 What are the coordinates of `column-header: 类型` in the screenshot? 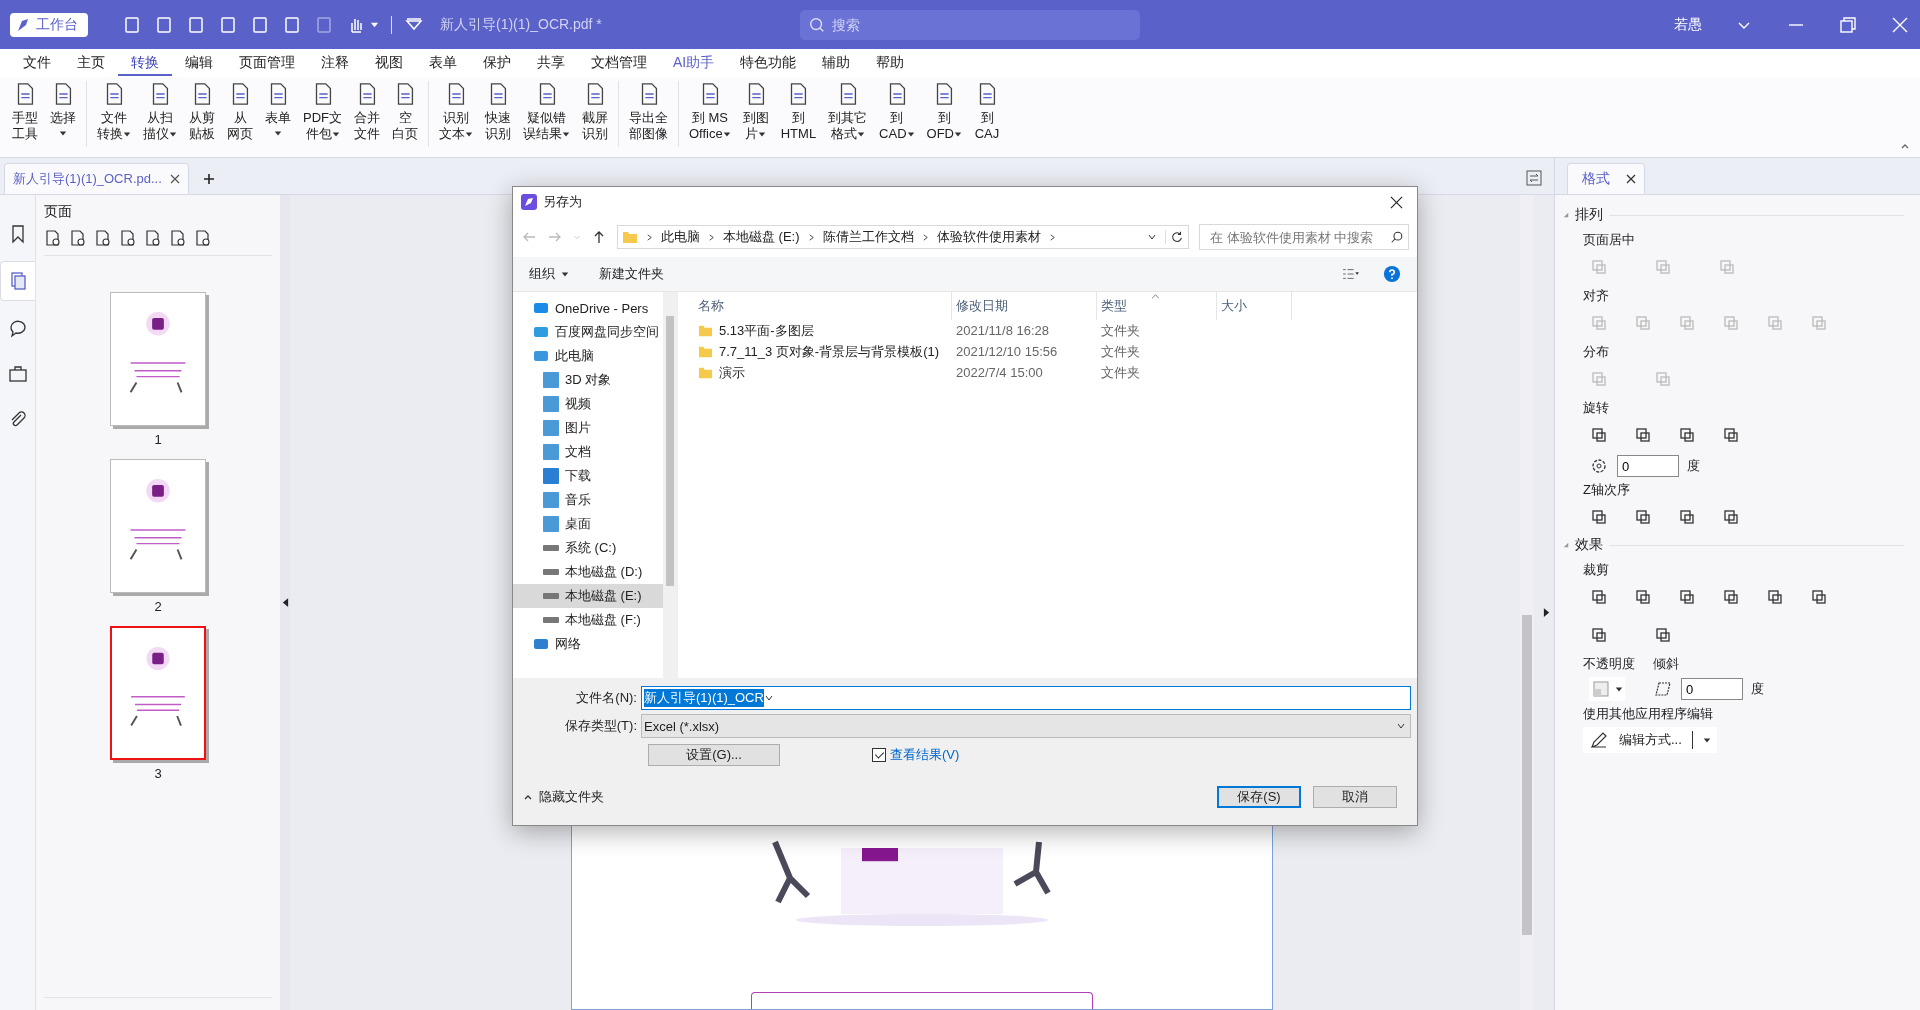 It's located at (1157, 306).